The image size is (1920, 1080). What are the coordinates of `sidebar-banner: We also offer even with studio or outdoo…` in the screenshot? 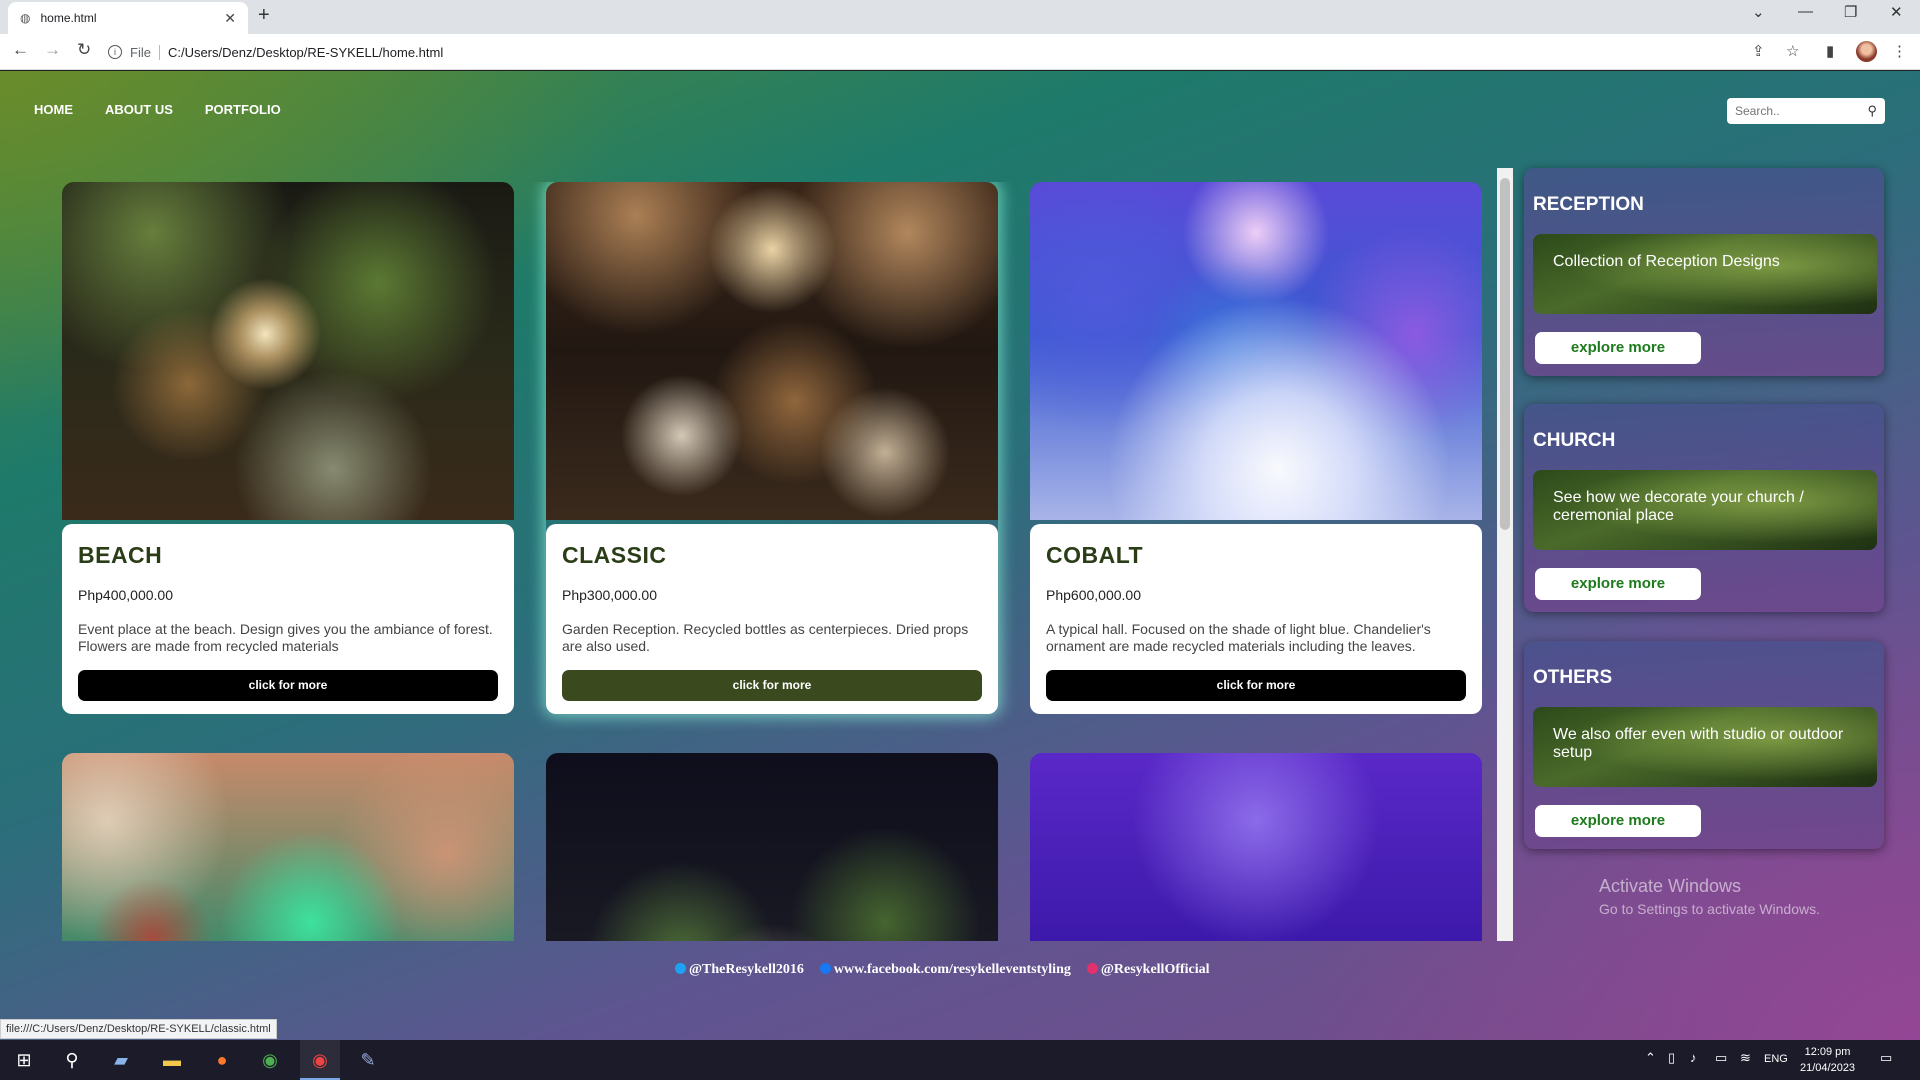 It's located at (1705, 747).